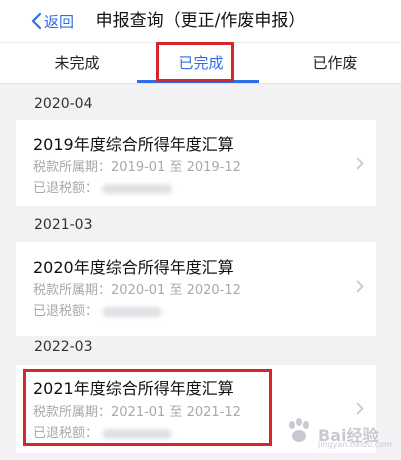 This screenshot has height=460, width=401. I want to click on section-year-2022-03: 2022-03, so click(63, 347).